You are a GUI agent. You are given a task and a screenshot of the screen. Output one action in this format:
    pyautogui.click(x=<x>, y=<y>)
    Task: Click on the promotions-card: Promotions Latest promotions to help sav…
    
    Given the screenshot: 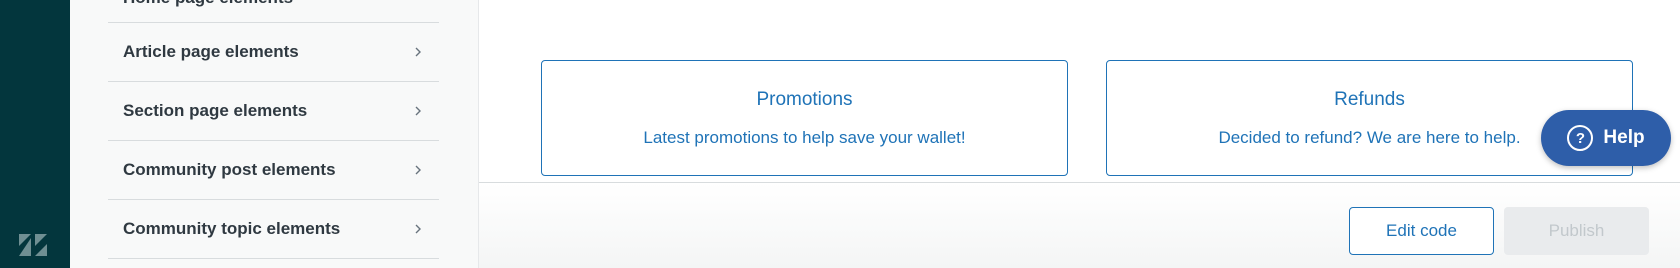 What is the action you would take?
    pyautogui.click(x=804, y=118)
    